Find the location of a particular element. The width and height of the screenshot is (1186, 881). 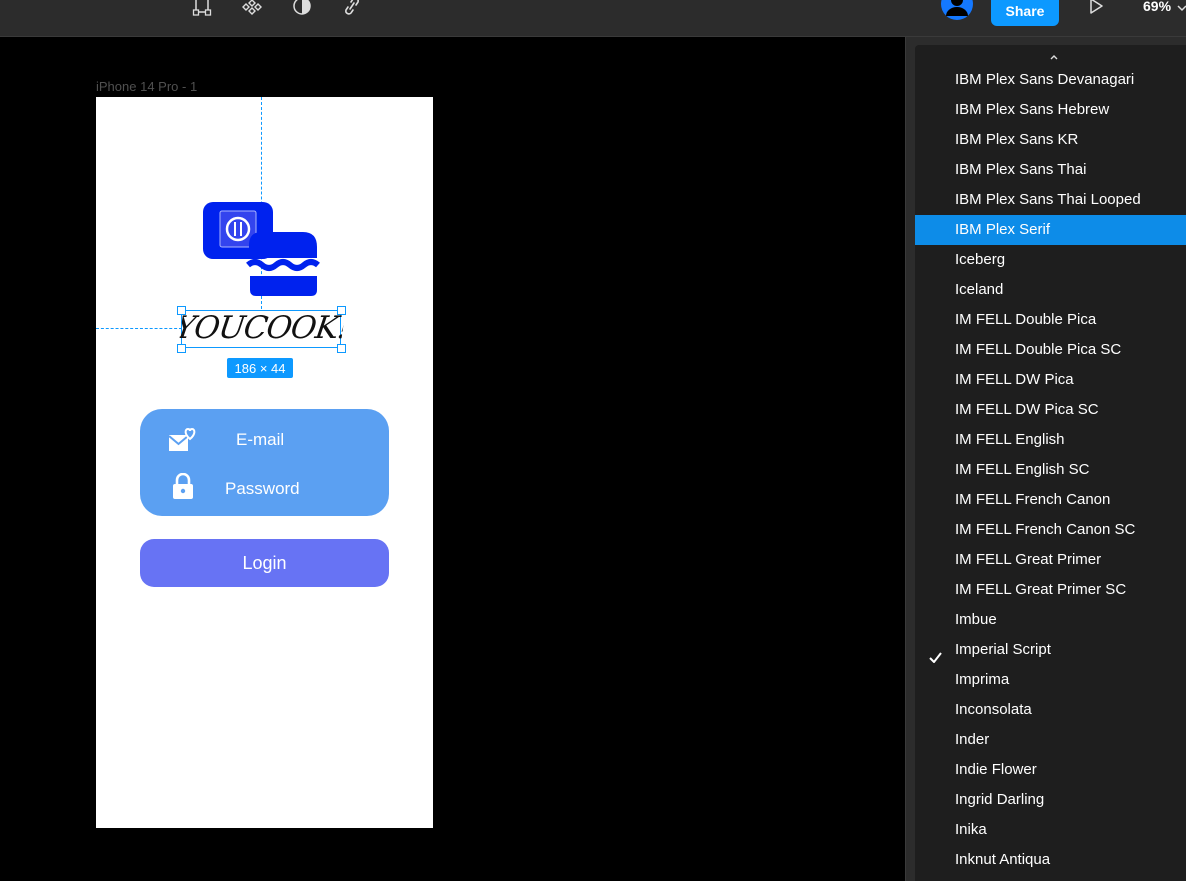

font-option-label: Imprima is located at coordinates (982, 679).